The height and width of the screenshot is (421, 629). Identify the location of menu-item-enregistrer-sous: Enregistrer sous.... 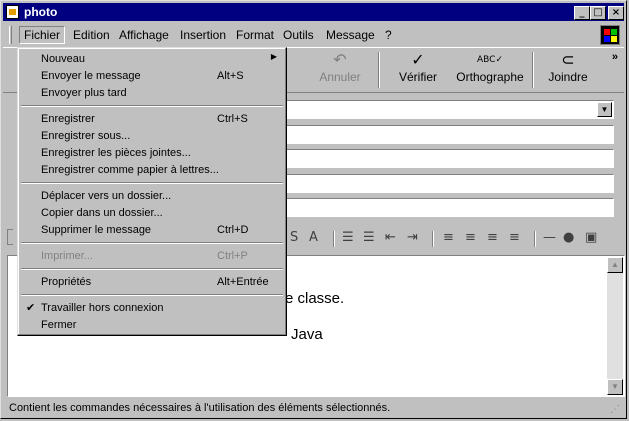
(152, 136).